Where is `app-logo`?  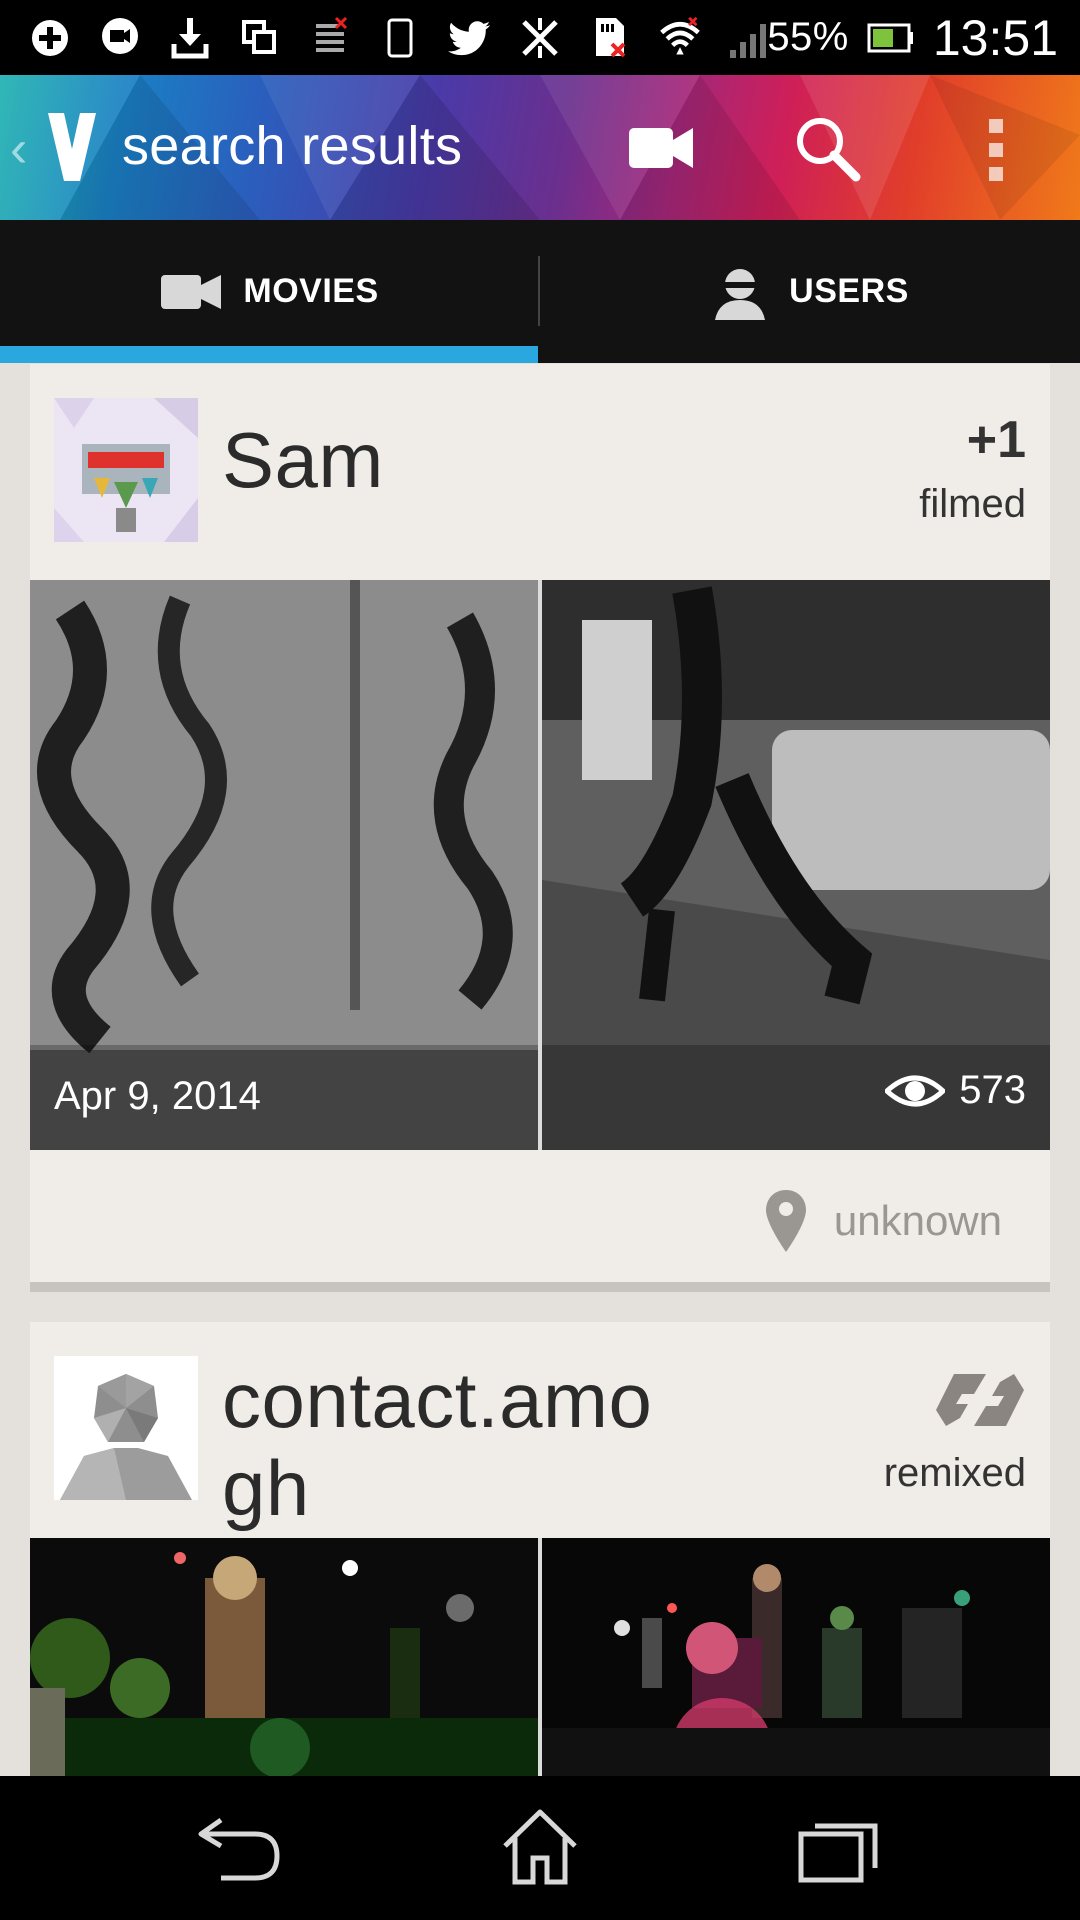
app-logo is located at coordinates (72, 147).